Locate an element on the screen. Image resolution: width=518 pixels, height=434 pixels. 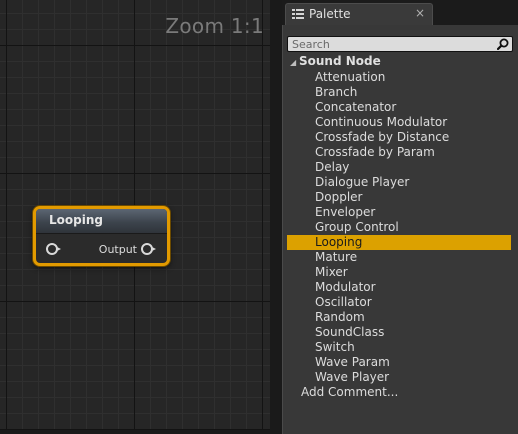
palette-item-wave-param: Wave Param is located at coordinates (399, 362).